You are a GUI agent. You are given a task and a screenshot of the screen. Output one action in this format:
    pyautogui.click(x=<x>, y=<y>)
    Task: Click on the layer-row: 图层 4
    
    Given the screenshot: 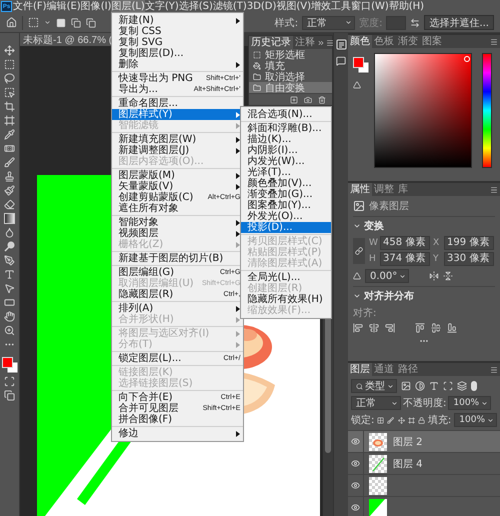 What is the action you would take?
    pyautogui.click(x=424, y=463)
    